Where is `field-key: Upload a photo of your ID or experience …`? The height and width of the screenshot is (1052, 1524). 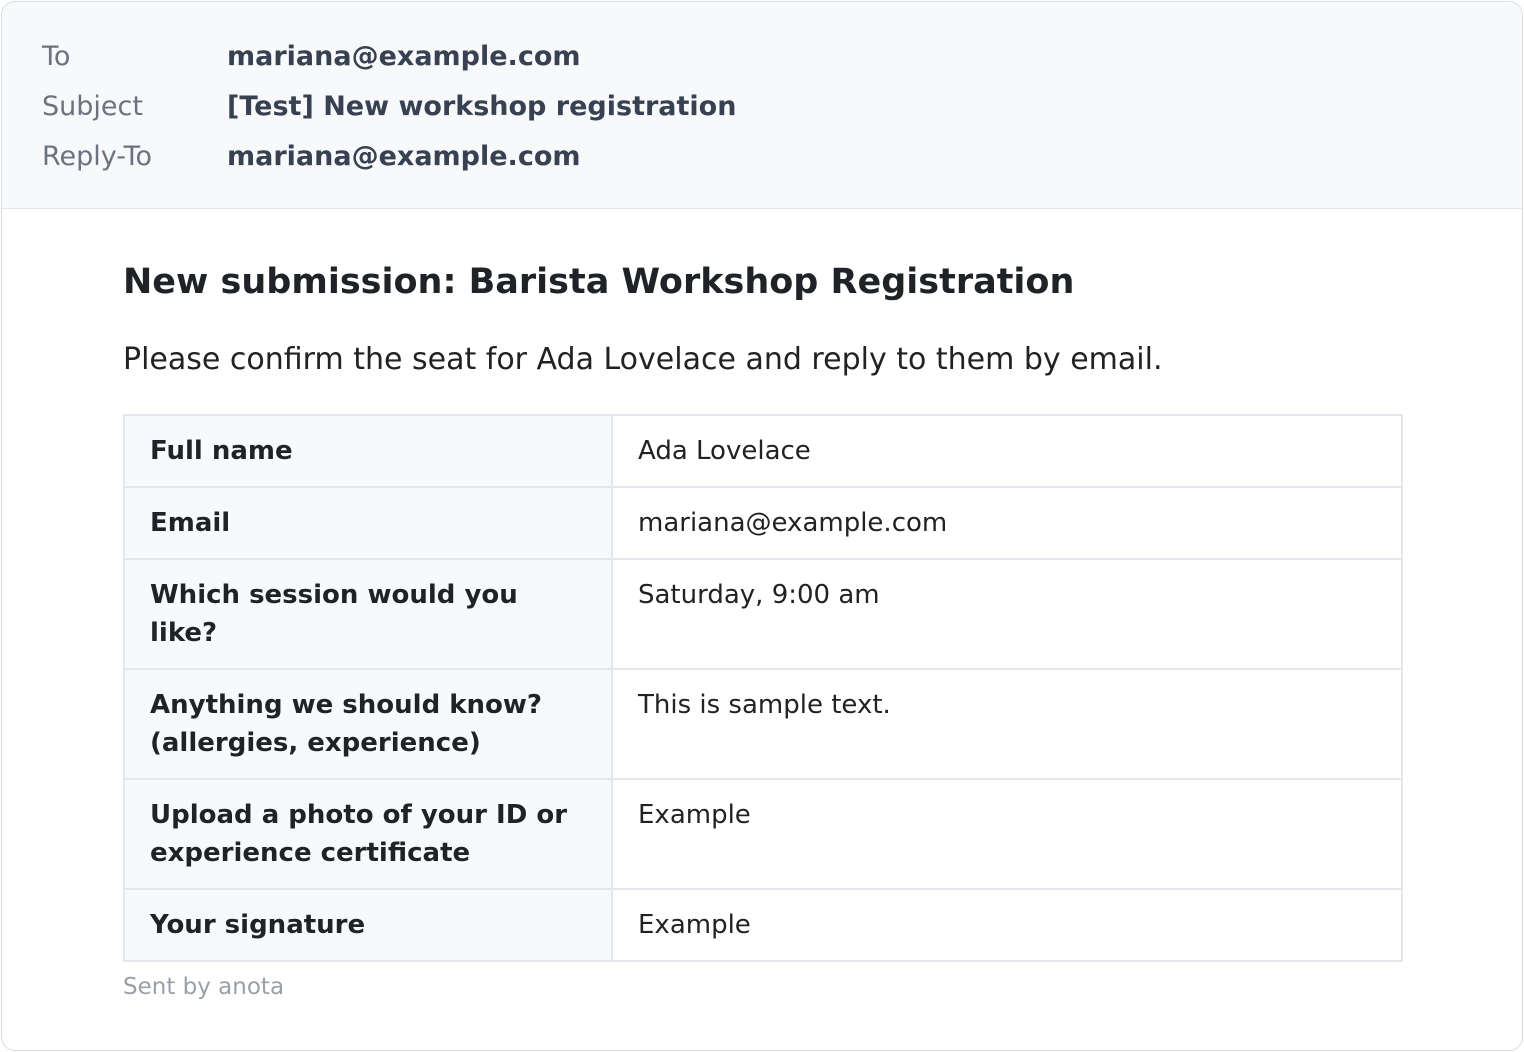
field-key: Upload a photo of your ID or experience … is located at coordinates (368, 834).